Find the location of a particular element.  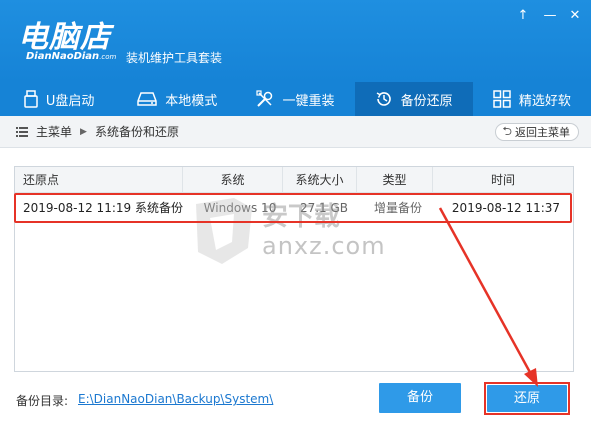

logo-text: 电脑店 is located at coordinates (64, 37).